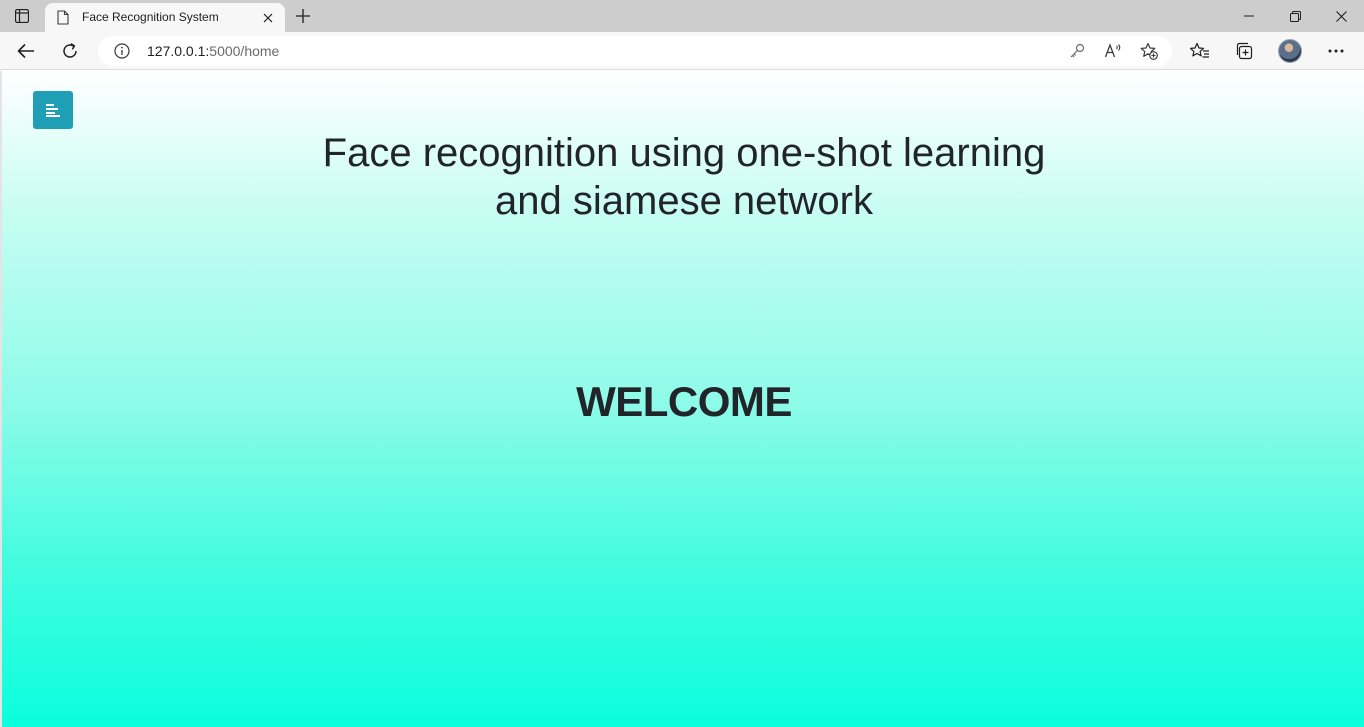 The width and height of the screenshot is (1364, 727). I want to click on minimize-button, so click(1249, 16).